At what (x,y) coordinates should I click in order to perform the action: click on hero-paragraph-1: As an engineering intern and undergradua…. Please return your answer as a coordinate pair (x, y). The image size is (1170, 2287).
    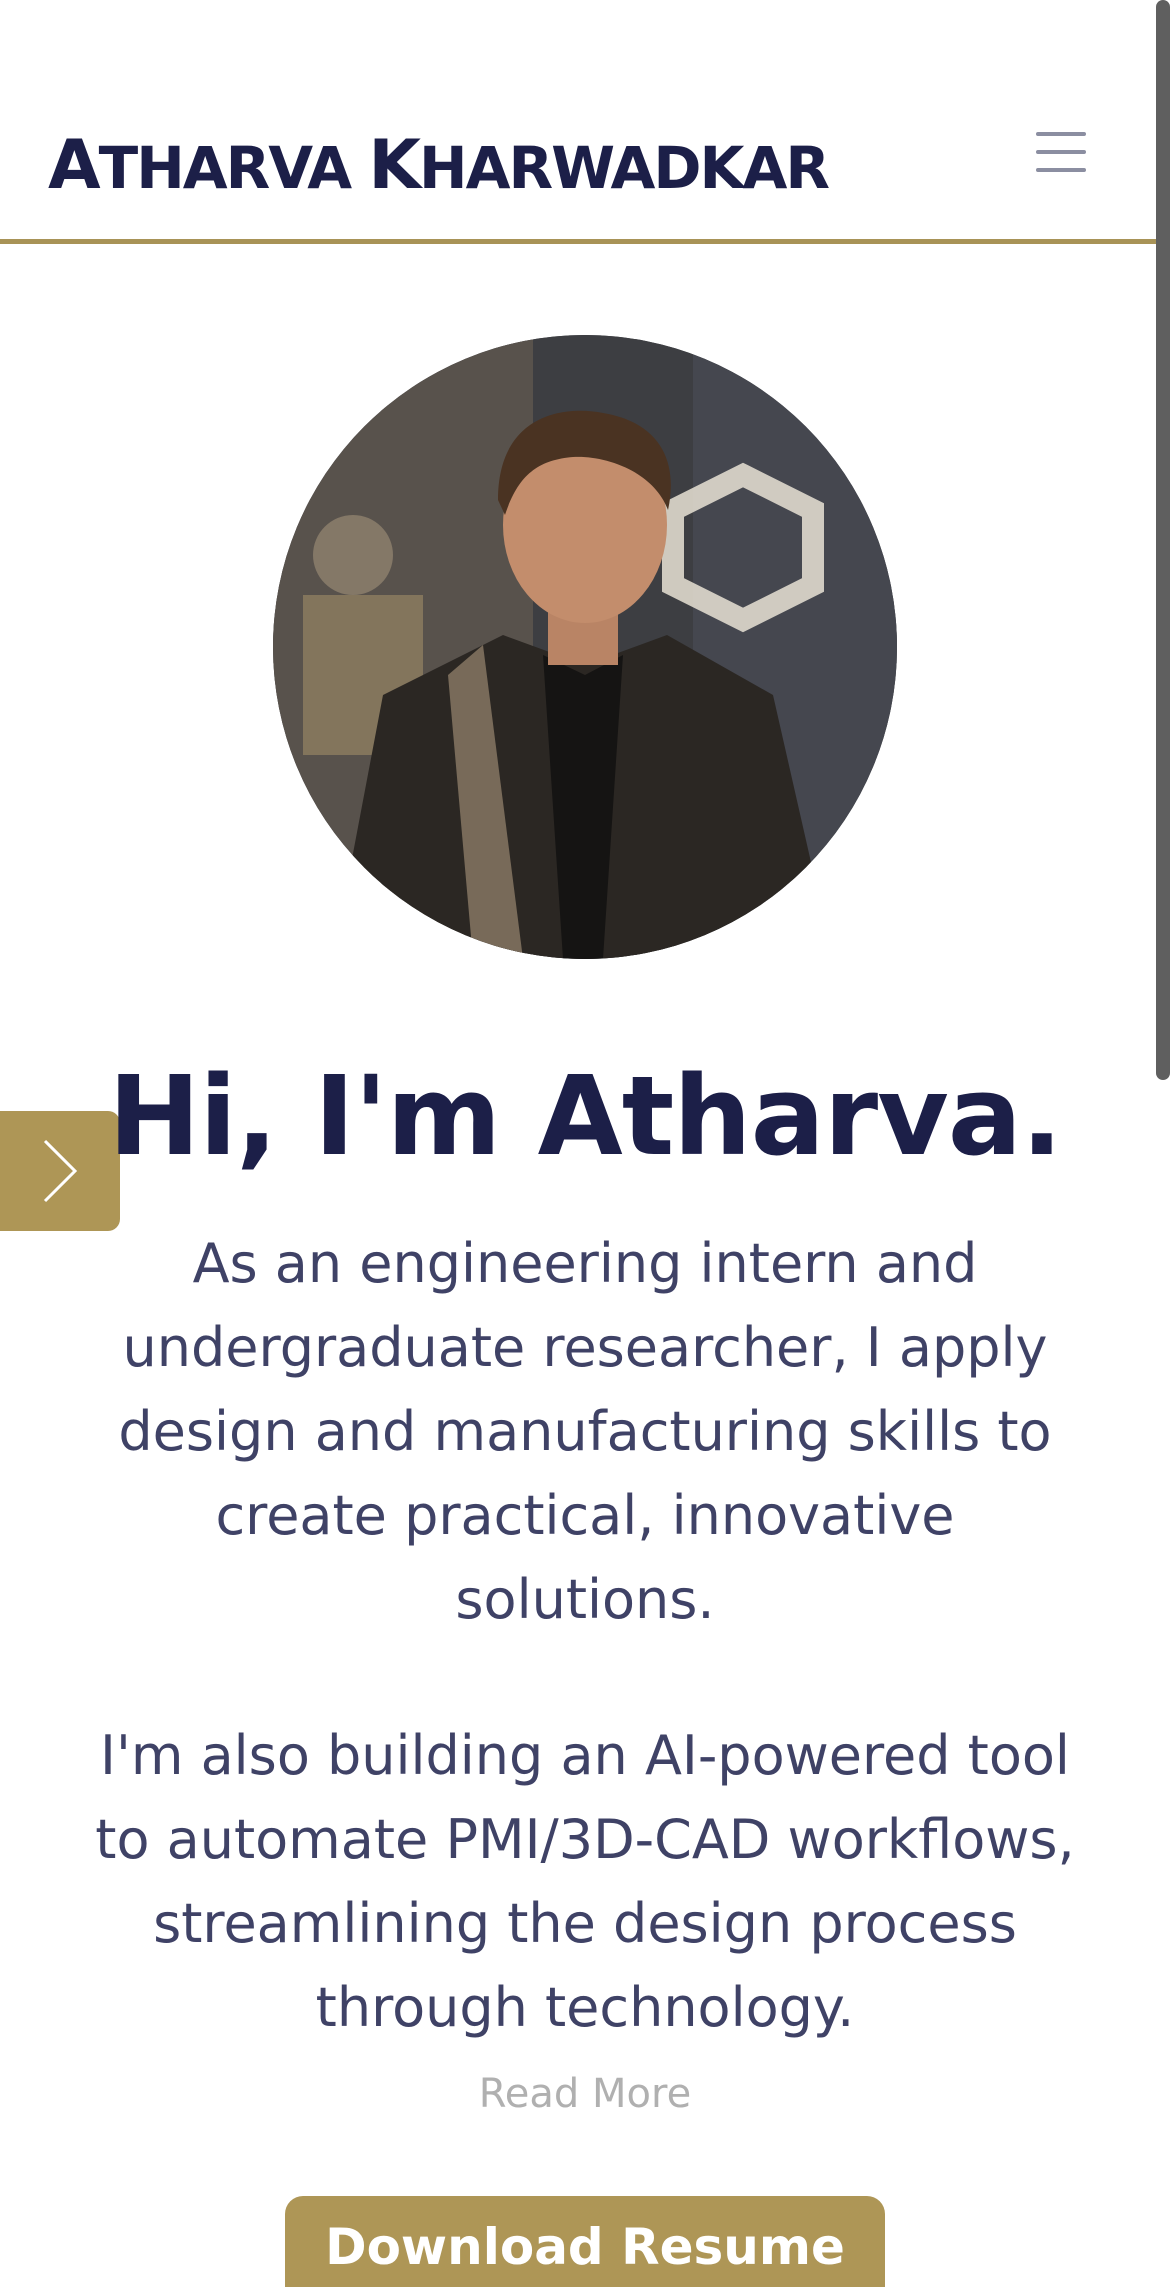
    Looking at the image, I should click on (585, 1431).